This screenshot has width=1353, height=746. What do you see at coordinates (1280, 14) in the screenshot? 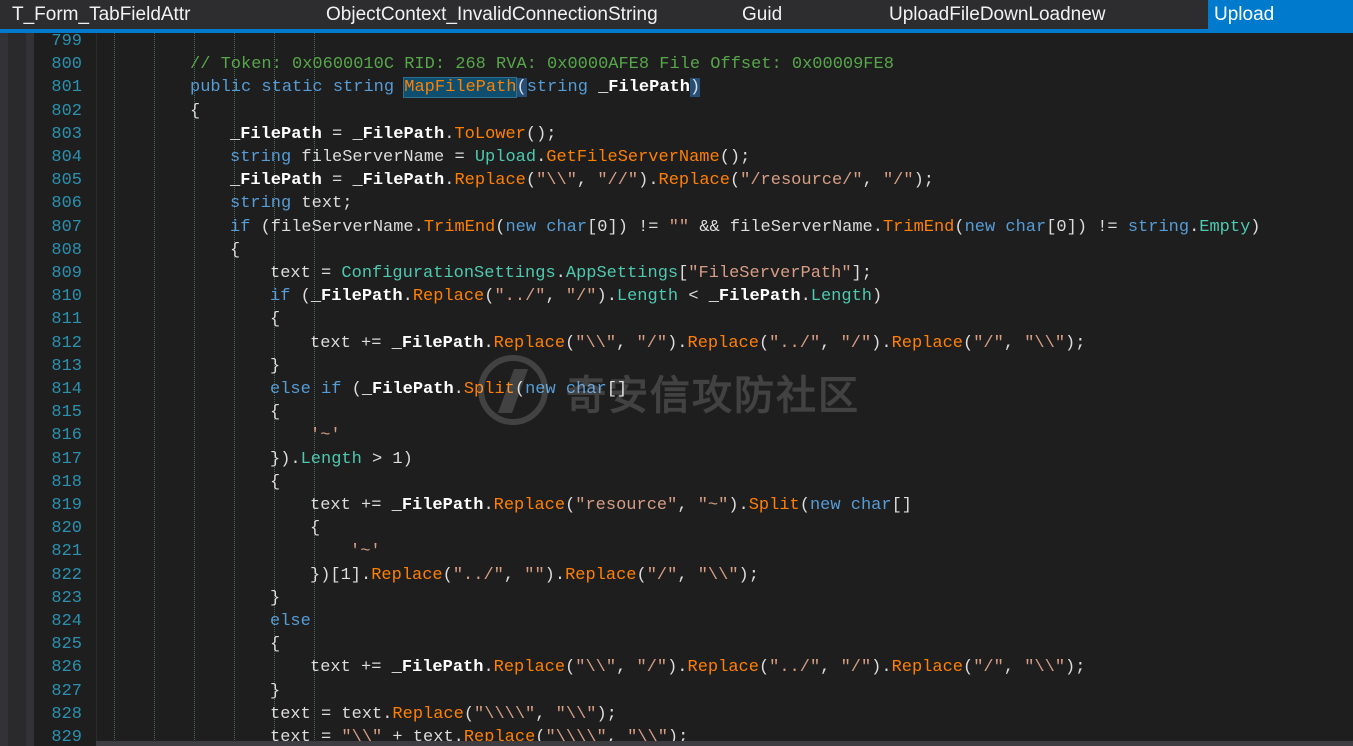
I see `tab-upload: Upload` at bounding box center [1280, 14].